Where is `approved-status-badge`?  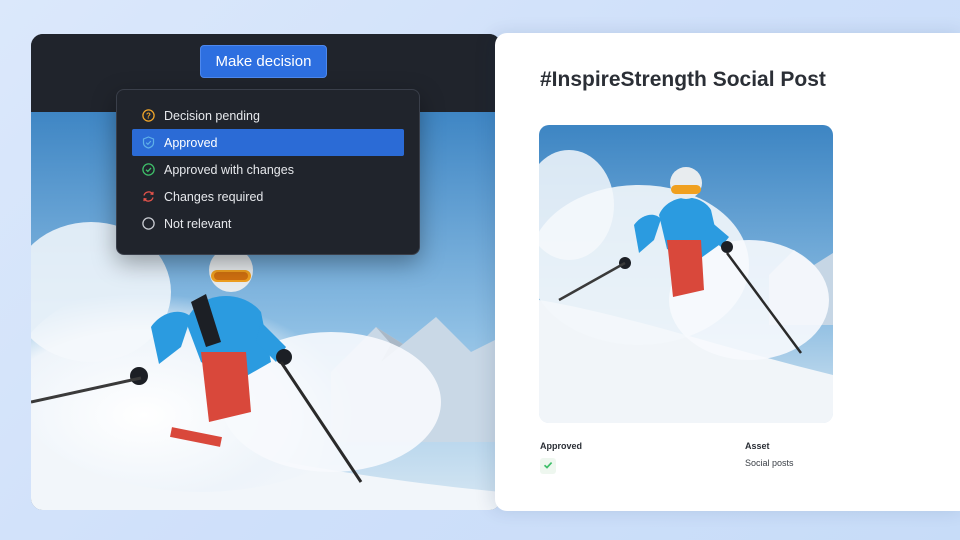 approved-status-badge is located at coordinates (548, 466).